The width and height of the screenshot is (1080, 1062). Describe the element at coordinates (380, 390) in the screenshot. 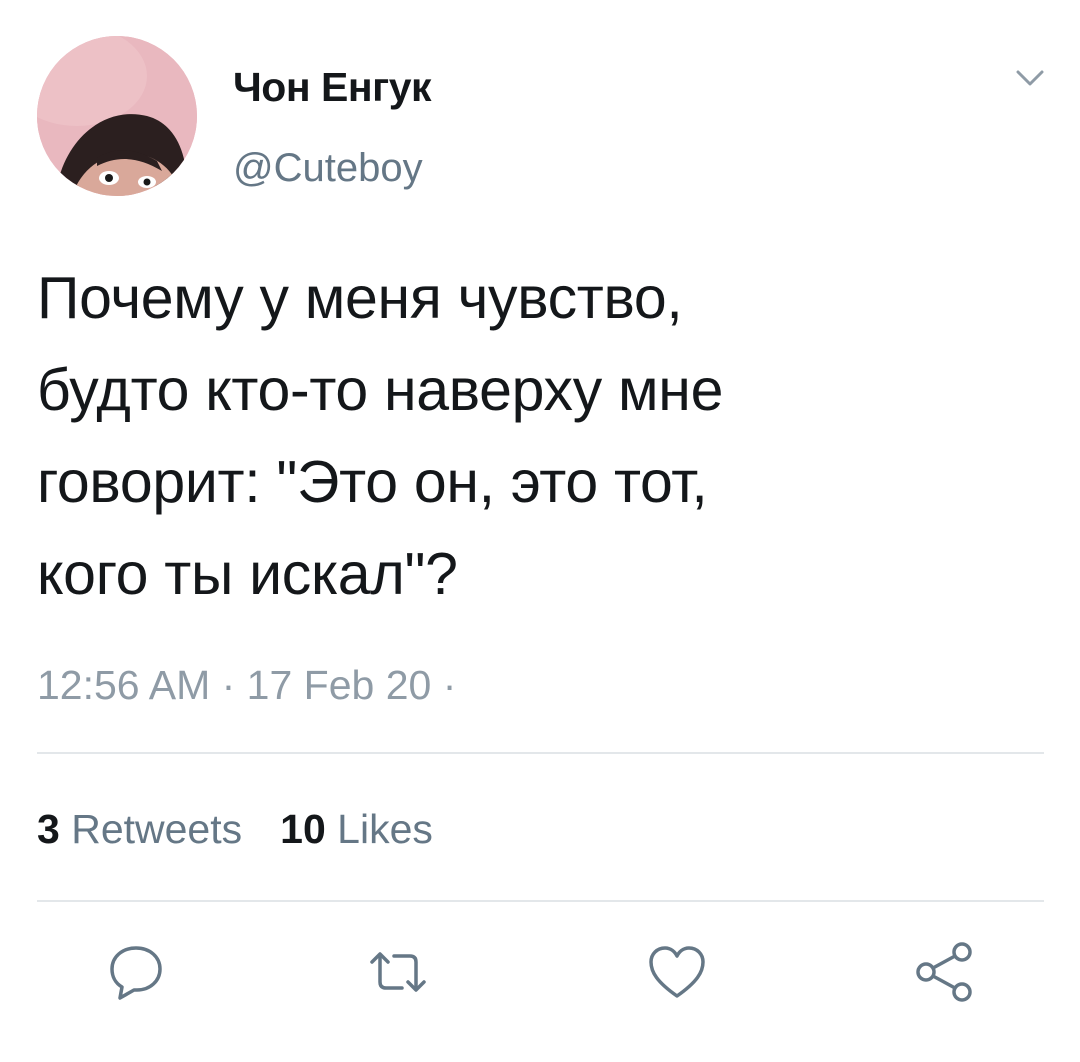

I see `tweet-text-line: будто кто-то наверху мне` at that location.